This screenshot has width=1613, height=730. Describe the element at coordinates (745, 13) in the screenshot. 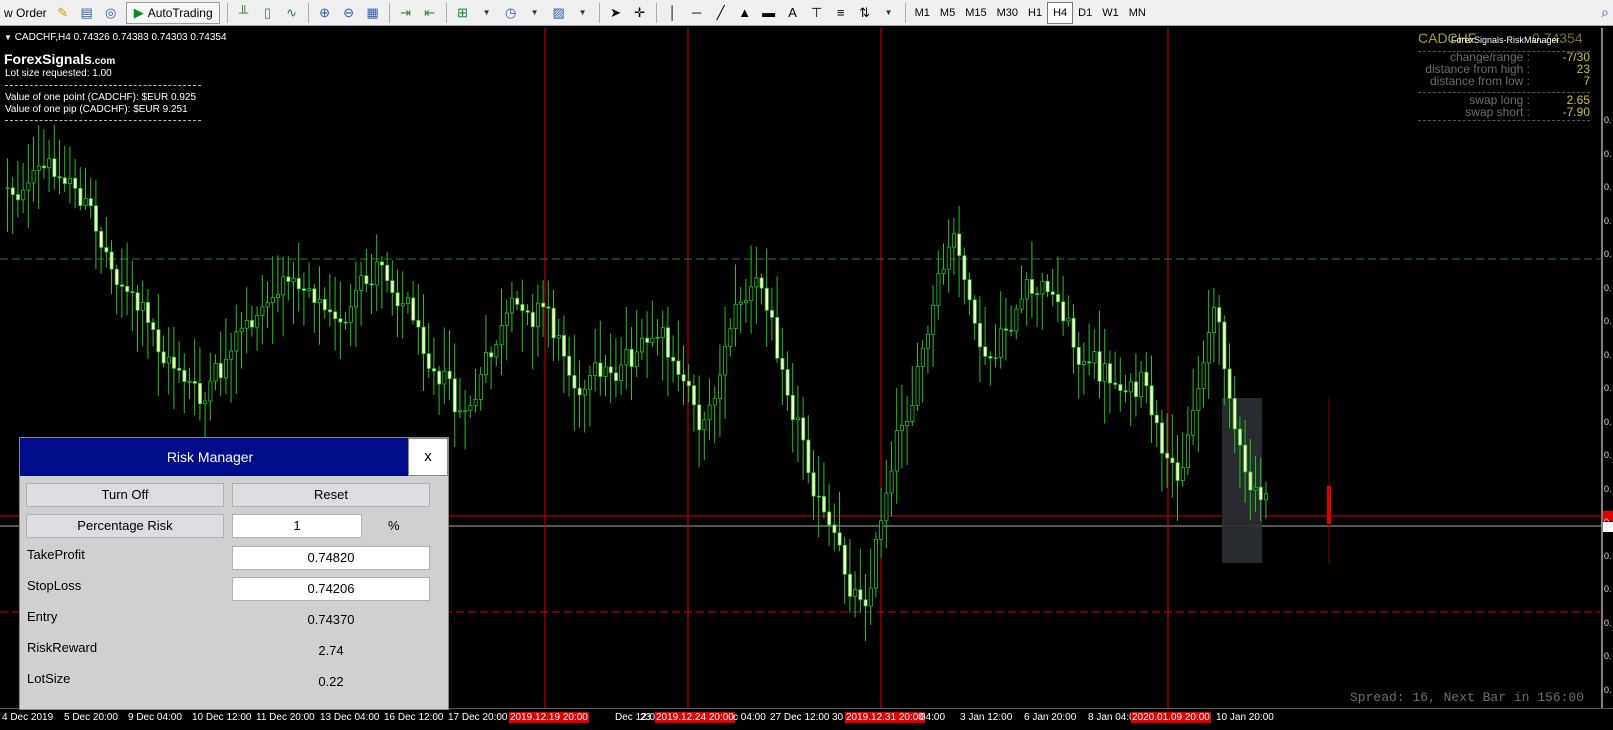

I see `triangle-icon: ▲` at that location.